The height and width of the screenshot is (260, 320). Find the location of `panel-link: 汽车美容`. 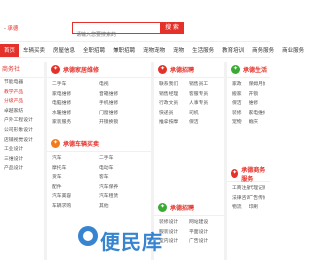

panel-link: 汽车美容 is located at coordinates (75, 197).